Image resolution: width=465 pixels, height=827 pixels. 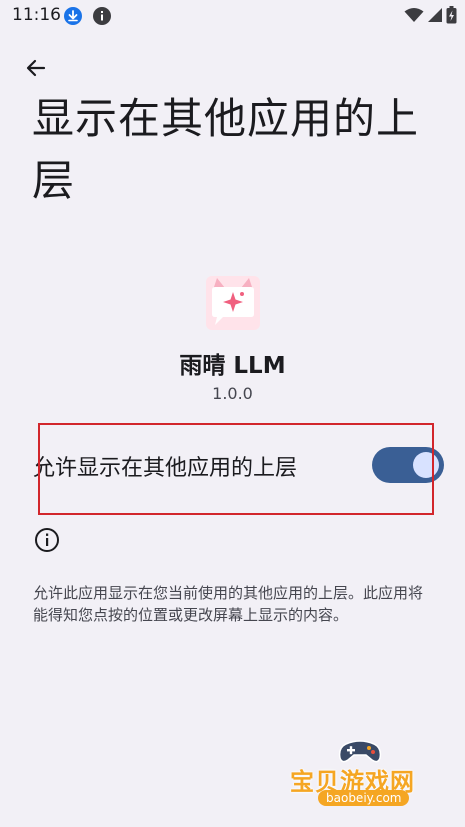 I want to click on status-icons, so click(x=430, y=15).